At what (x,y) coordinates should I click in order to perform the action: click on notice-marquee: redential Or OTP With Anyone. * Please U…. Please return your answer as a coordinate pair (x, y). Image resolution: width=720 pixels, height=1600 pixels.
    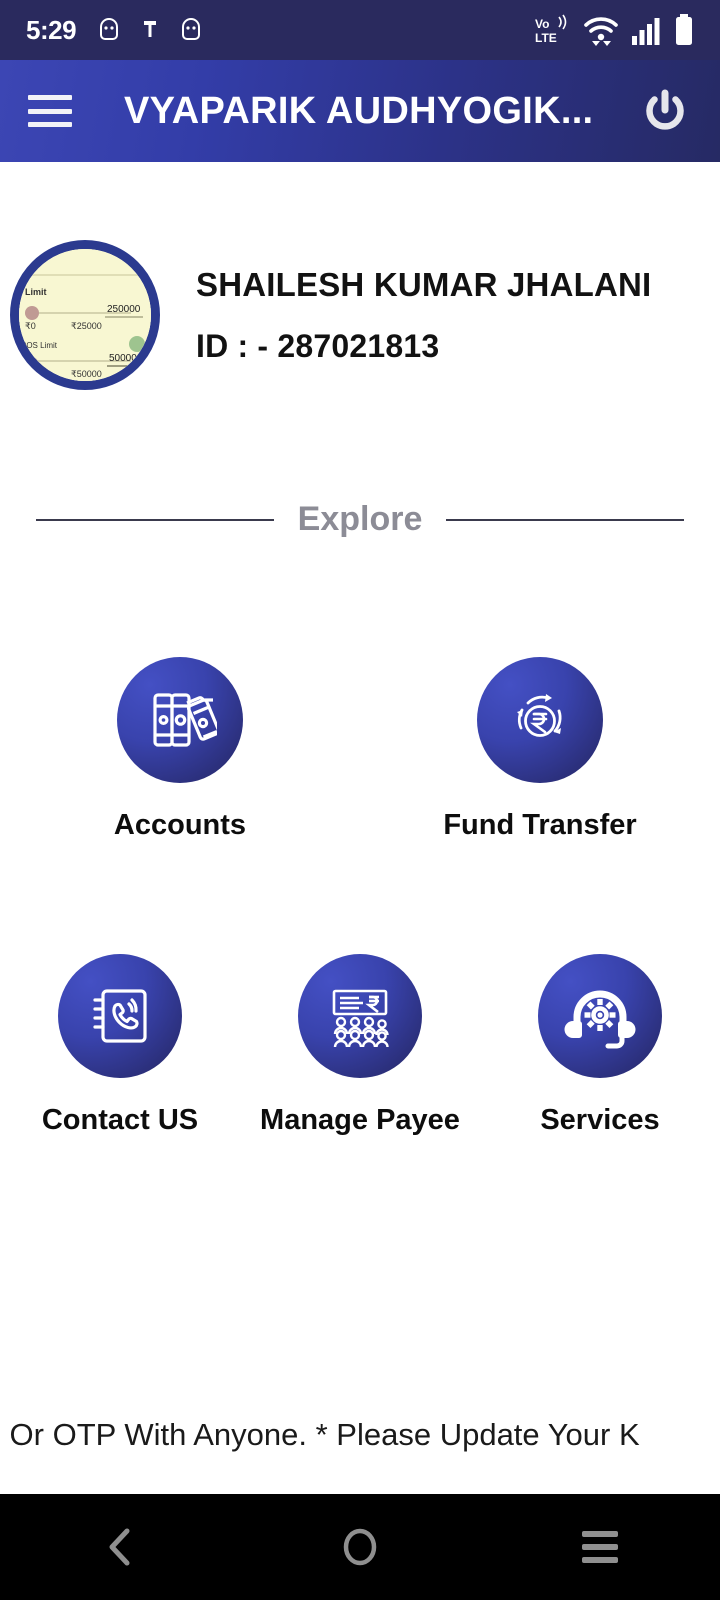
    Looking at the image, I should click on (360, 1435).